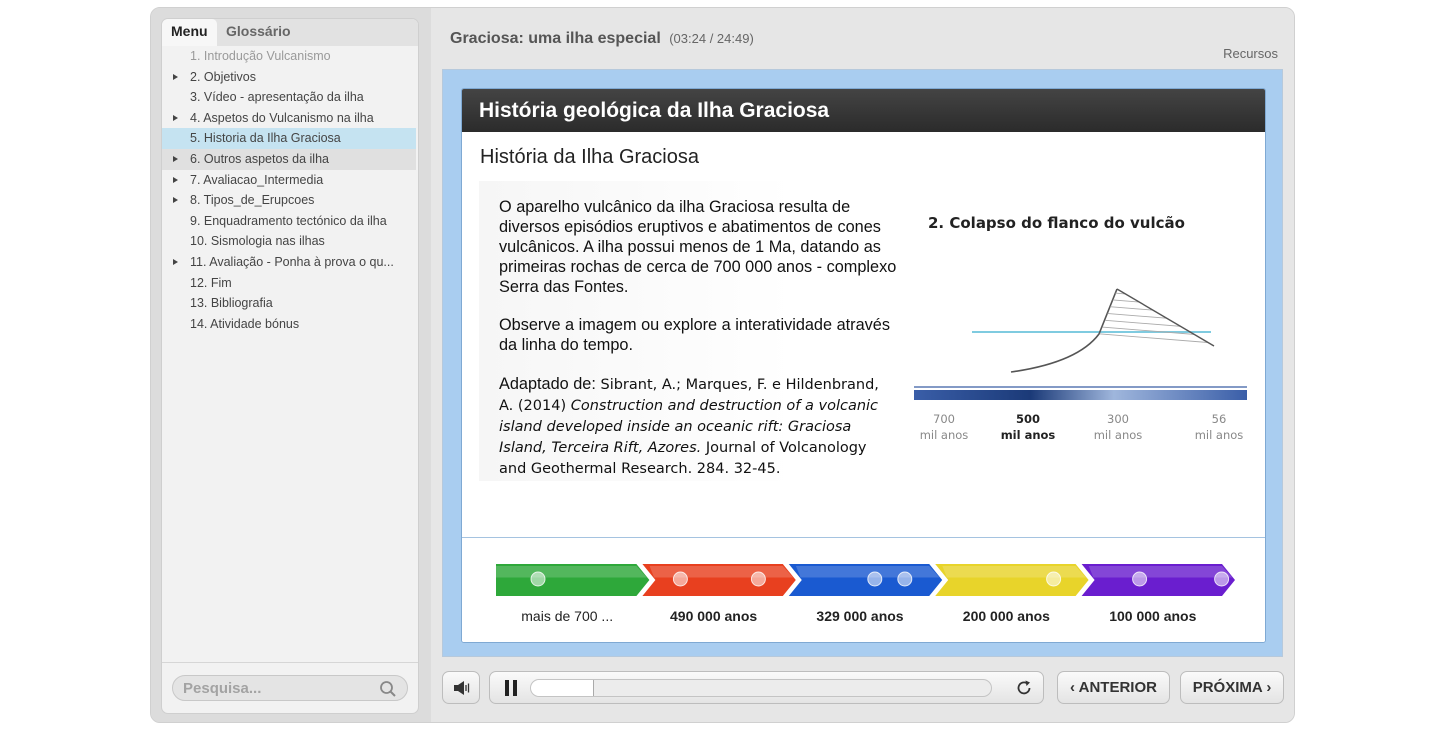 The height and width of the screenshot is (730, 1440). I want to click on timeline-label-56: 56 mil anos, so click(1219, 427).